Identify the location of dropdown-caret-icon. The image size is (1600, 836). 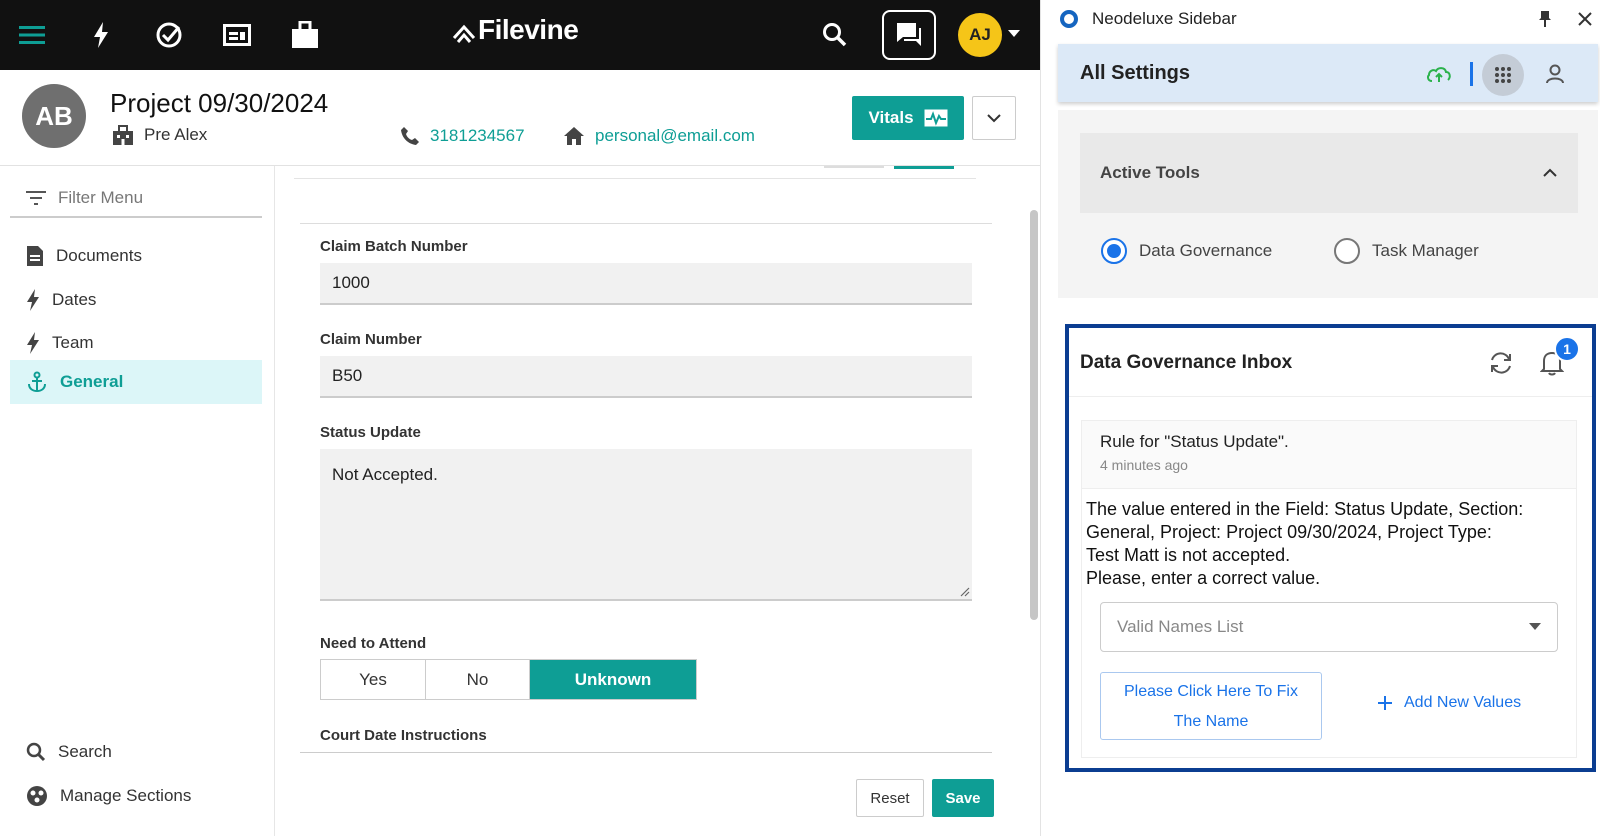
(1535, 626).